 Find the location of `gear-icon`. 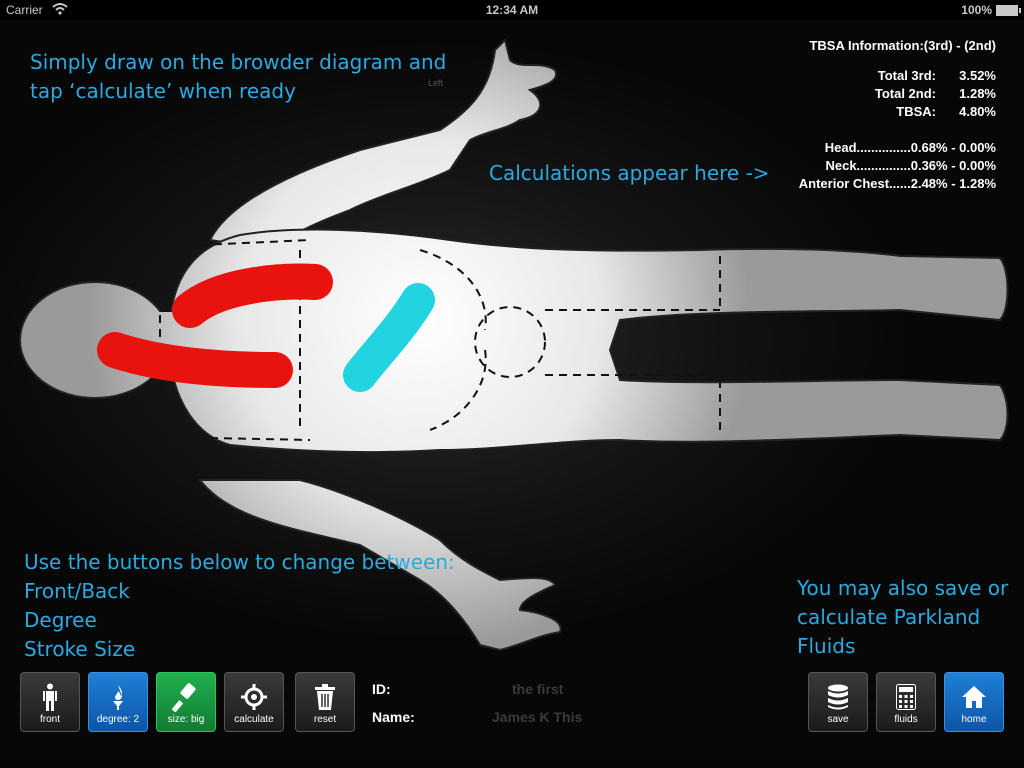

gear-icon is located at coordinates (254, 697).